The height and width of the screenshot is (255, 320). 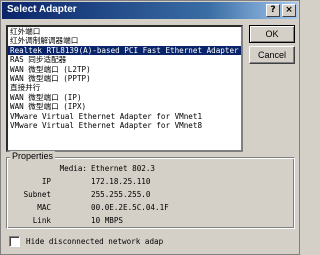 I want to click on adapter-item: 红外端口, so click(x=124, y=31).